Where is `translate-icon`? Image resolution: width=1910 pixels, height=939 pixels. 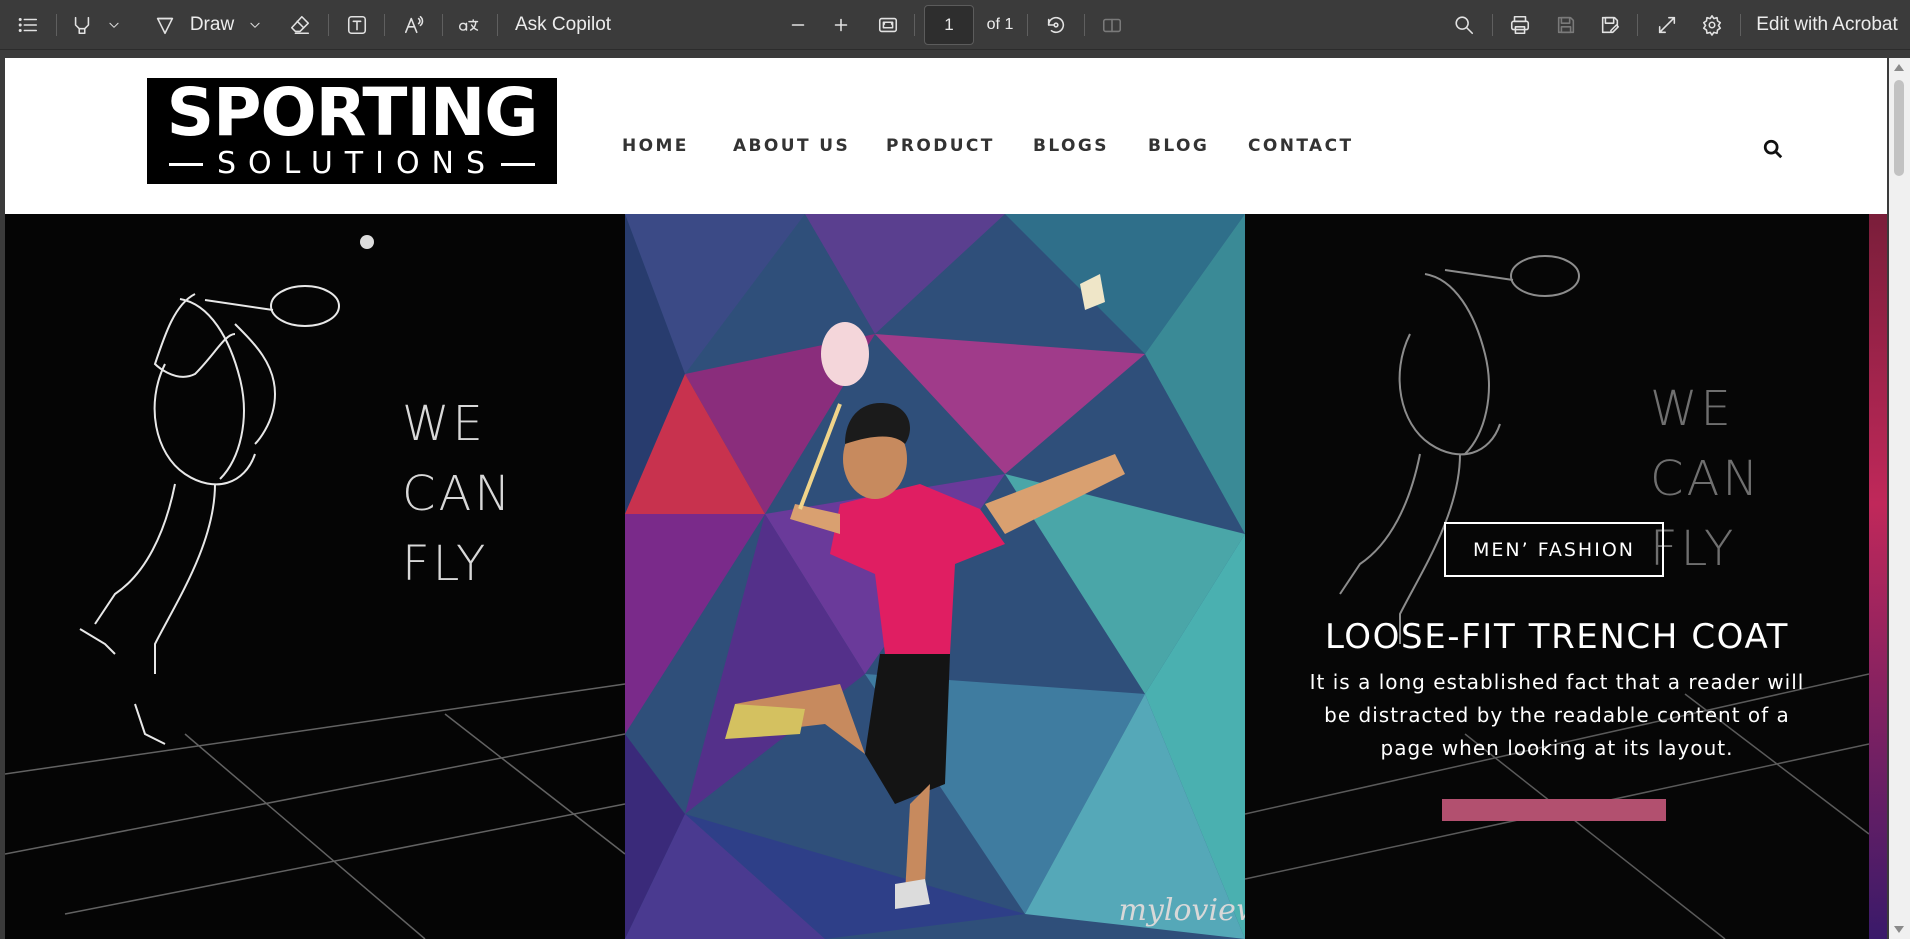
translate-icon is located at coordinates (469, 25).